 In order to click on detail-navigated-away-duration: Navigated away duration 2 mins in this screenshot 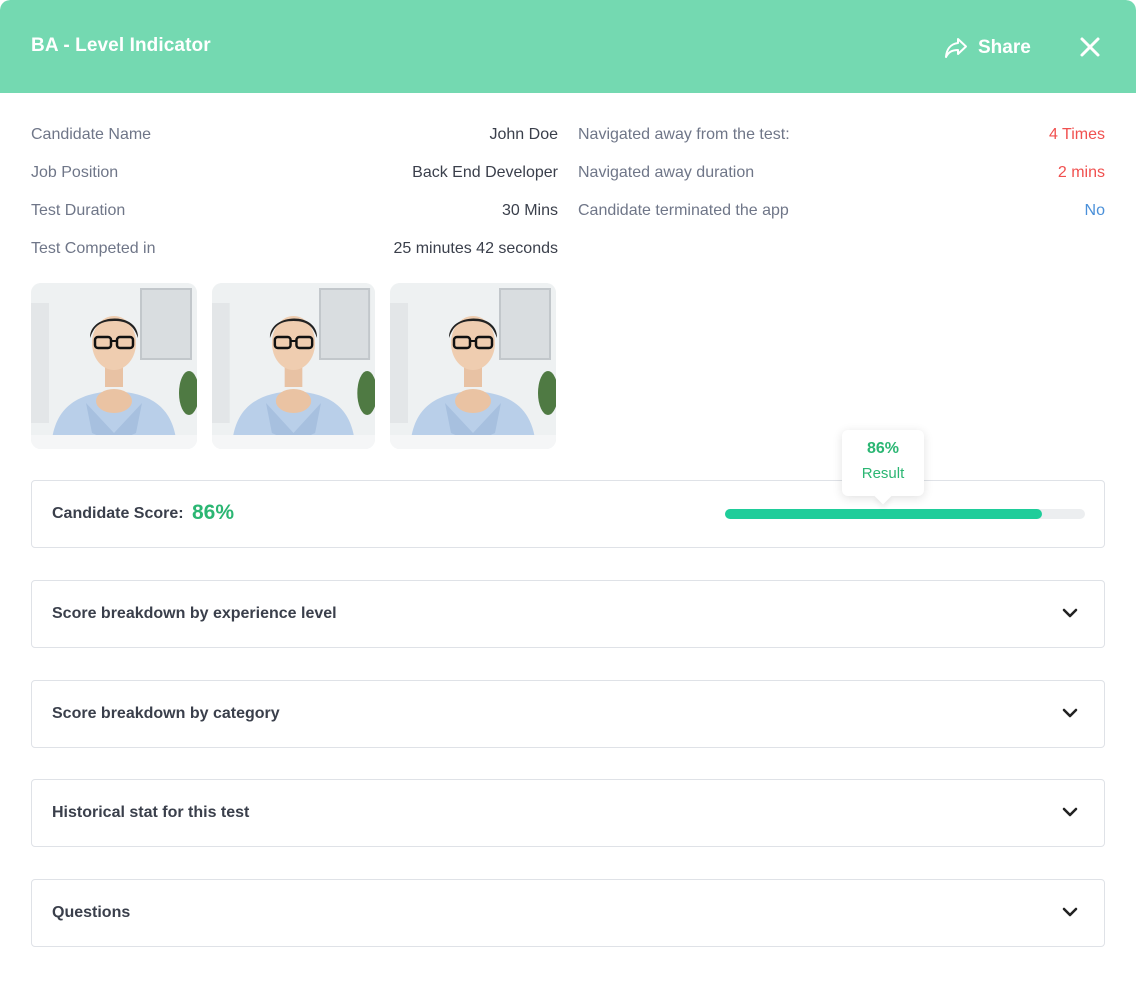, I will do `click(841, 173)`.